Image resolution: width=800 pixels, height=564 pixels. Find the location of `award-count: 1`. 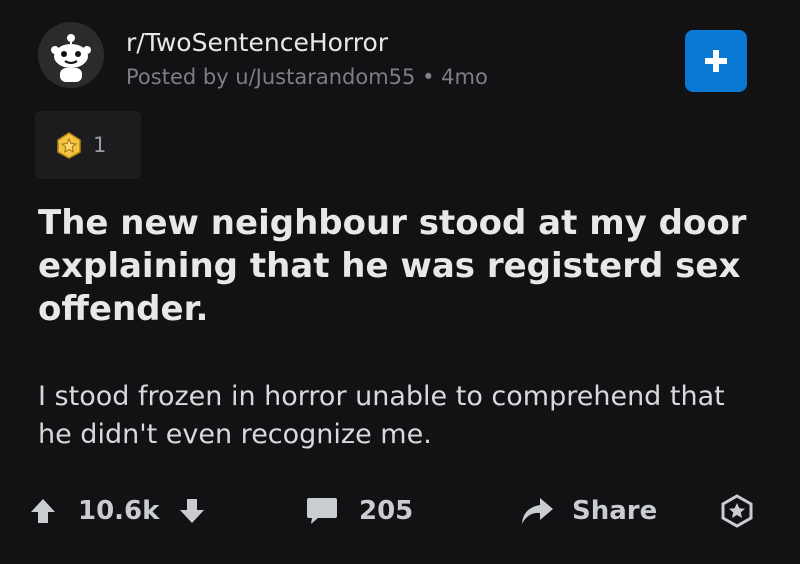

award-count: 1 is located at coordinates (100, 145).